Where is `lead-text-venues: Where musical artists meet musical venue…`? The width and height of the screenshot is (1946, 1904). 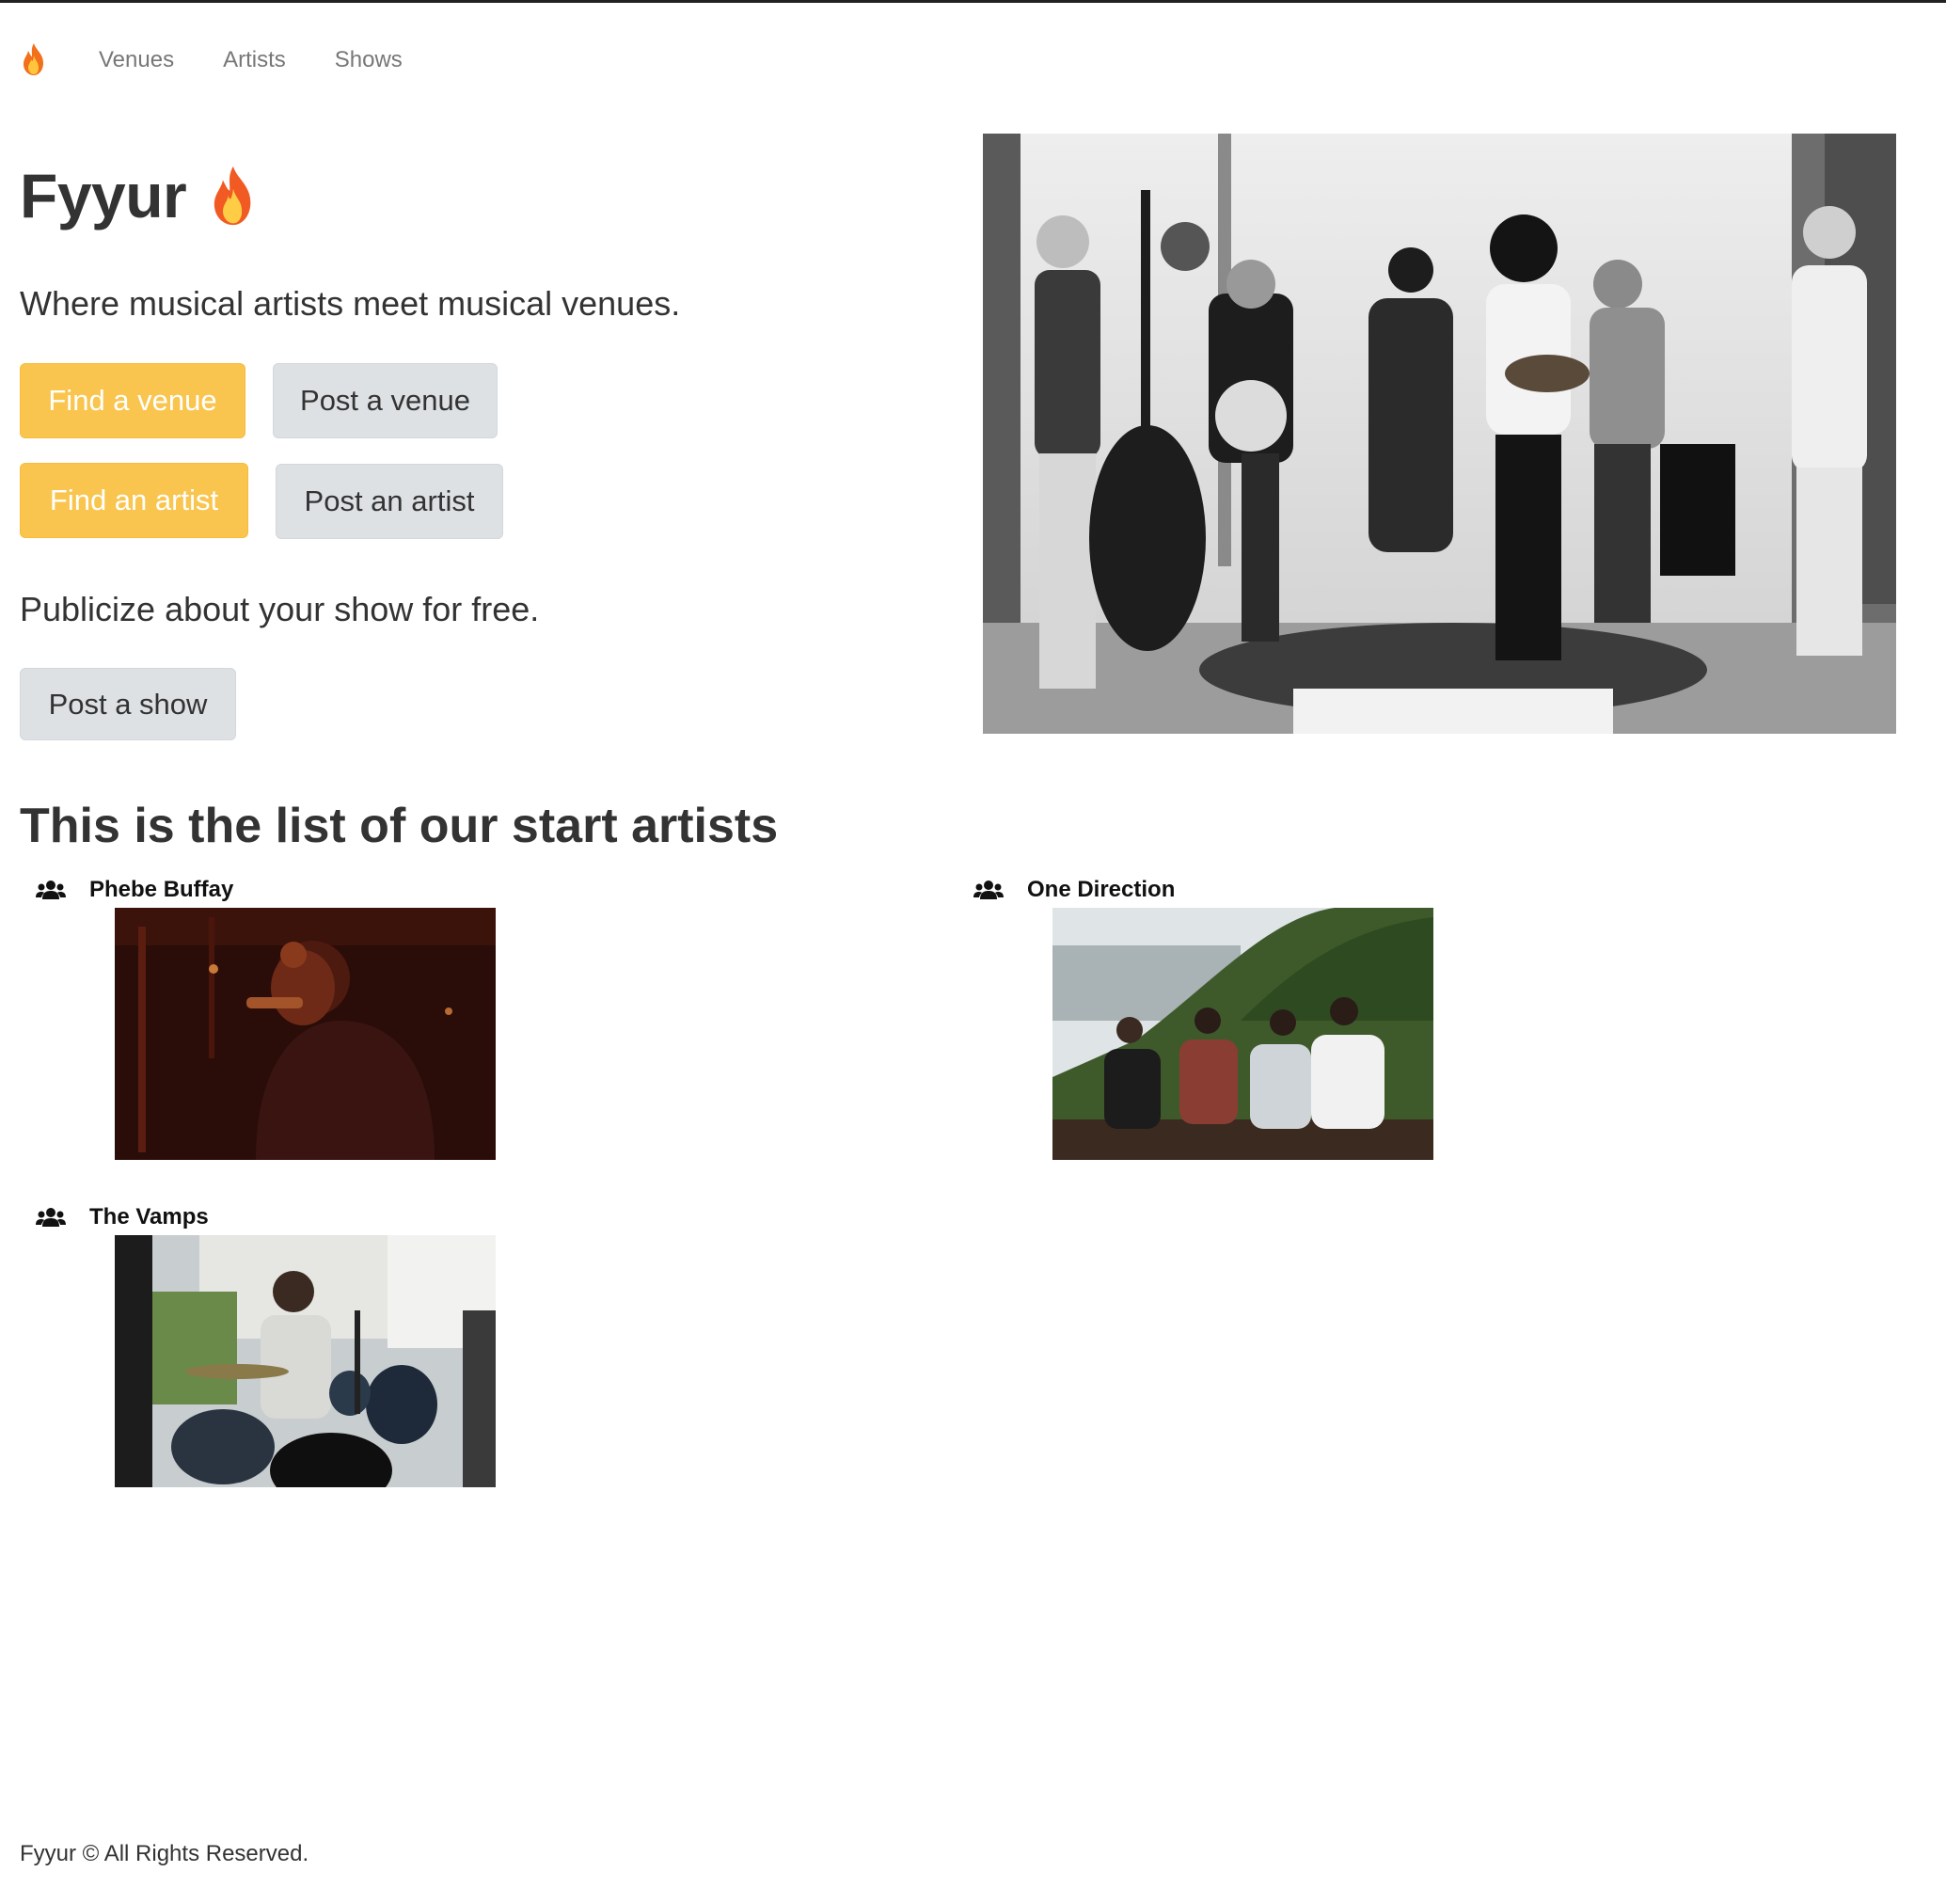 lead-text-venues: Where musical artists meet musical venue… is located at coordinates (350, 303).